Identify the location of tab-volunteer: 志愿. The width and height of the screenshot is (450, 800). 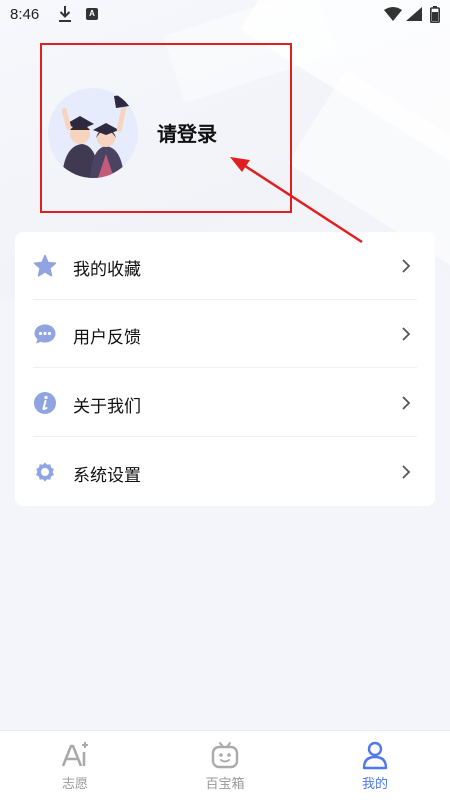
(75, 765).